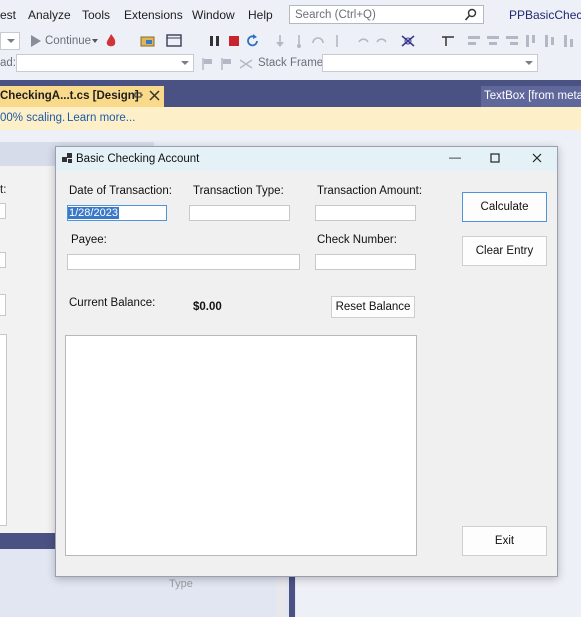 This screenshot has height=617, width=581. I want to click on tab-textbox-label: TextBox [from metad, so click(532, 96).